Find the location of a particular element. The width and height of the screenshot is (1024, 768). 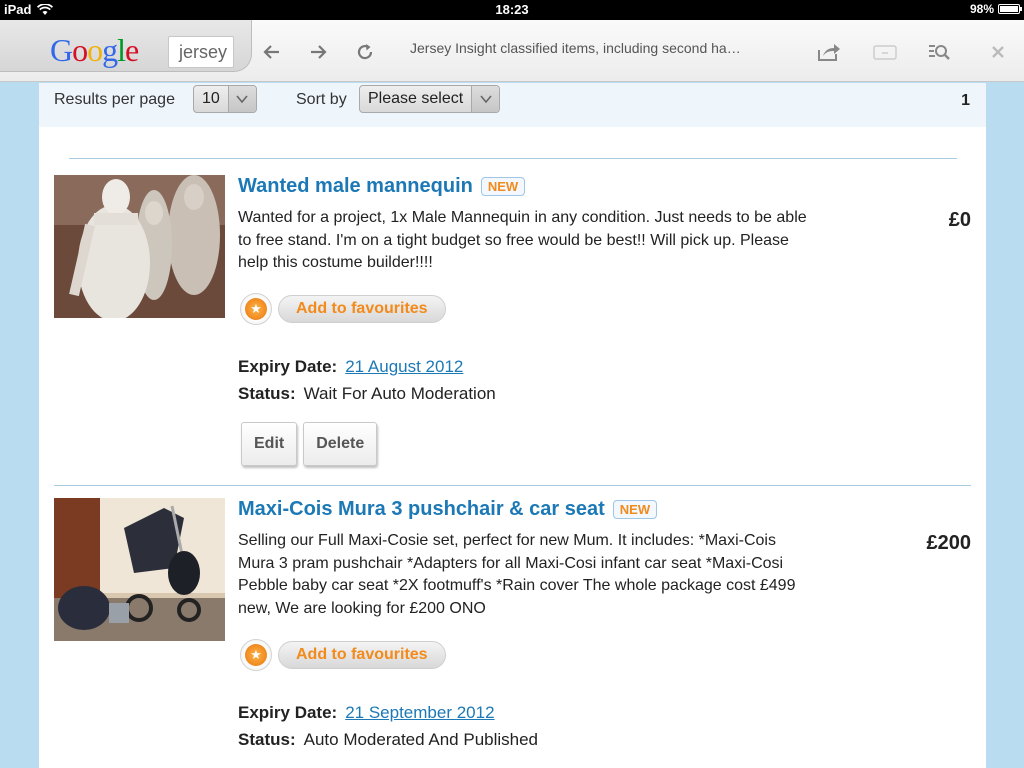

edit-button: Edit is located at coordinates (269, 444).